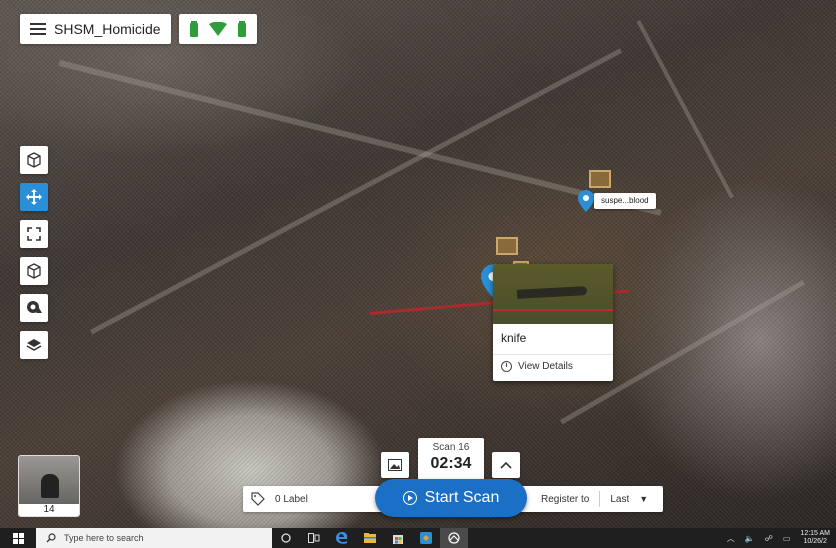 Image resolution: width=836 pixels, height=548 pixels. Describe the element at coordinates (314, 538) in the screenshot. I see `task-view-icon` at that location.